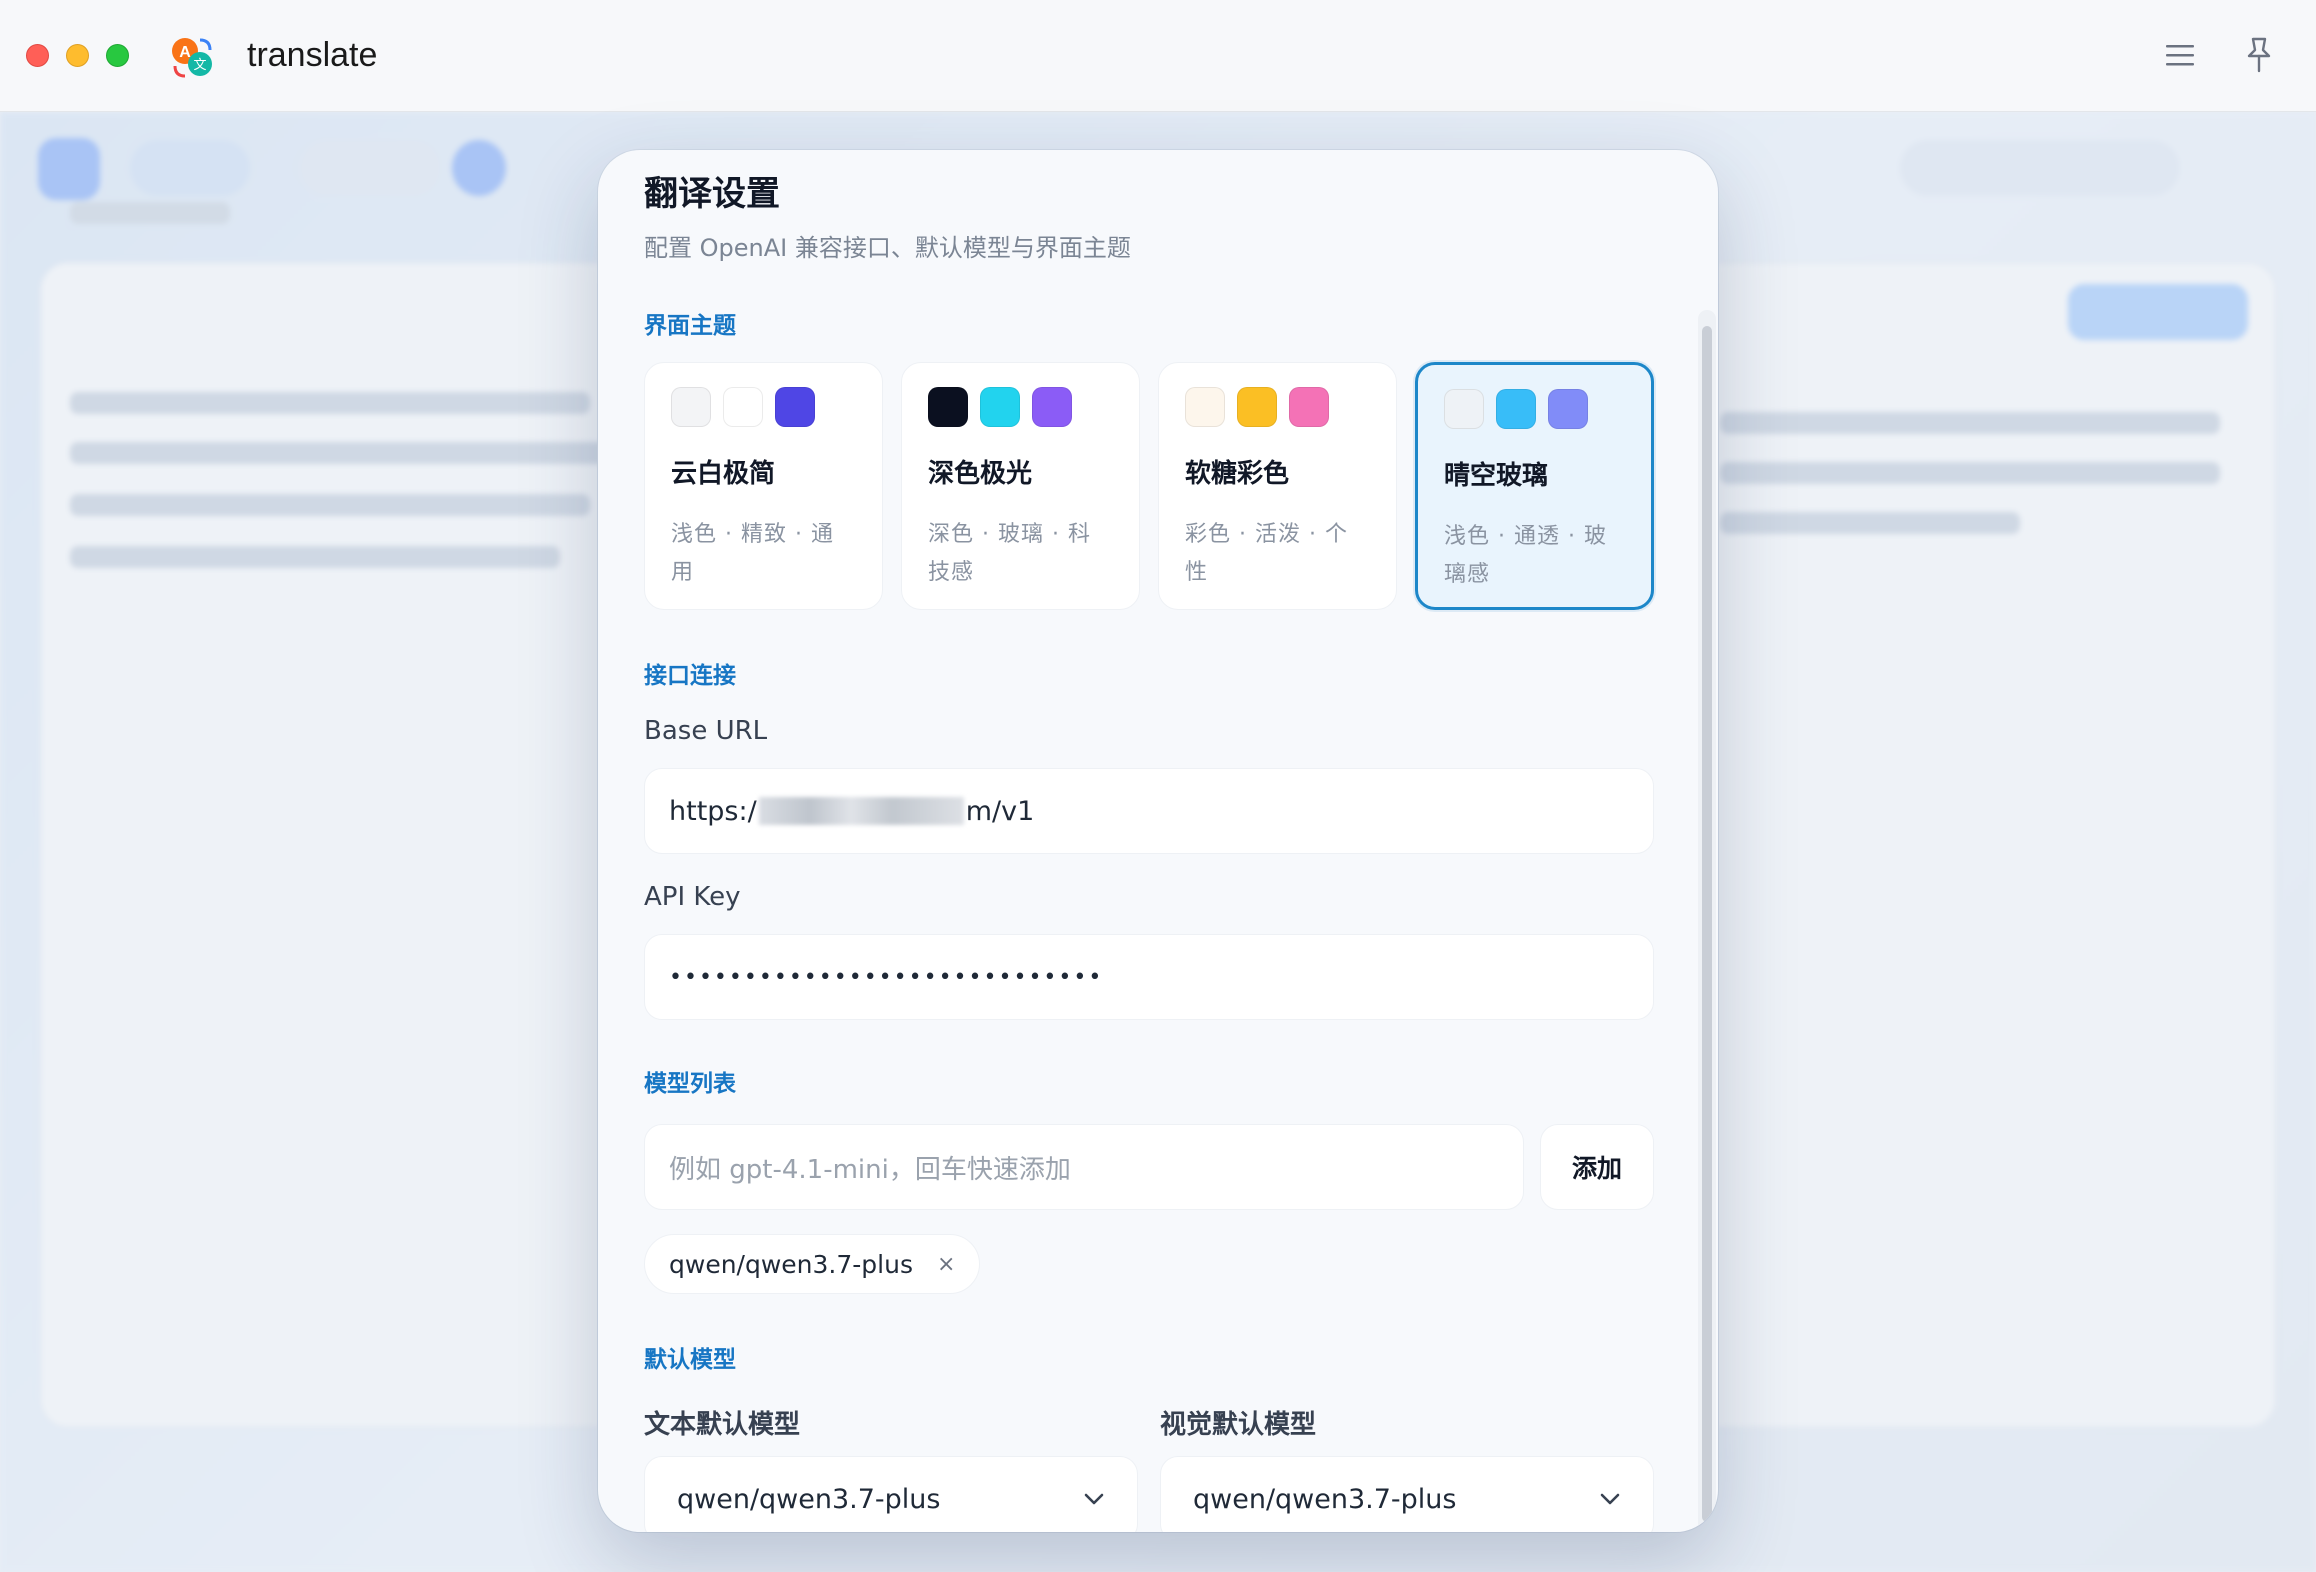 Image resolution: width=2316 pixels, height=1572 pixels. Describe the element at coordinates (1149, 977) in the screenshot. I see `api-key-input: •••••••••••••••••••••••••••••` at that location.